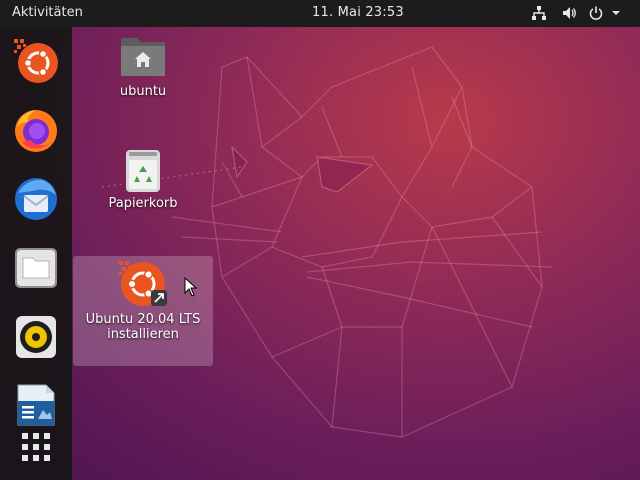  Describe the element at coordinates (36, 268) in the screenshot. I see `files-icon` at that location.